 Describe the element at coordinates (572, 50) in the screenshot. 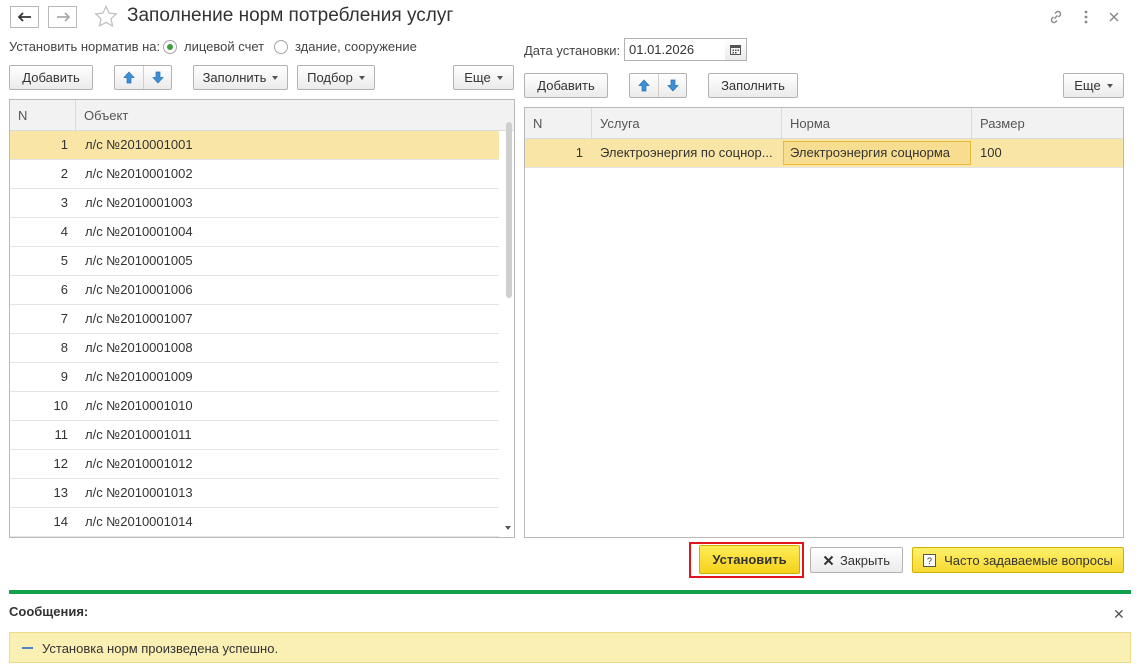

I see `date-label: Дата установки:` at that location.